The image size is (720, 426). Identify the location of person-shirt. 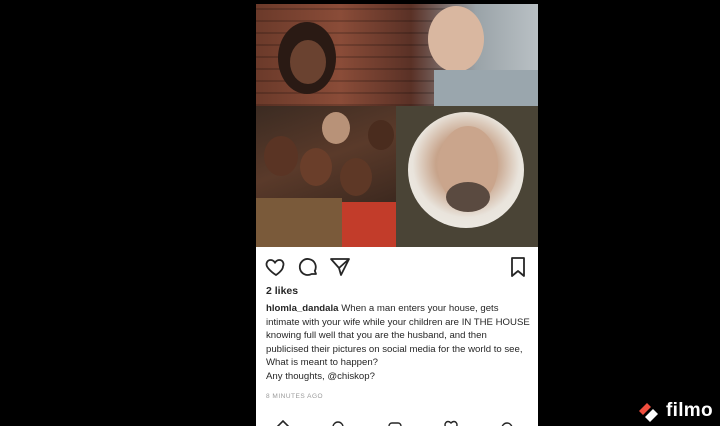
(486, 88).